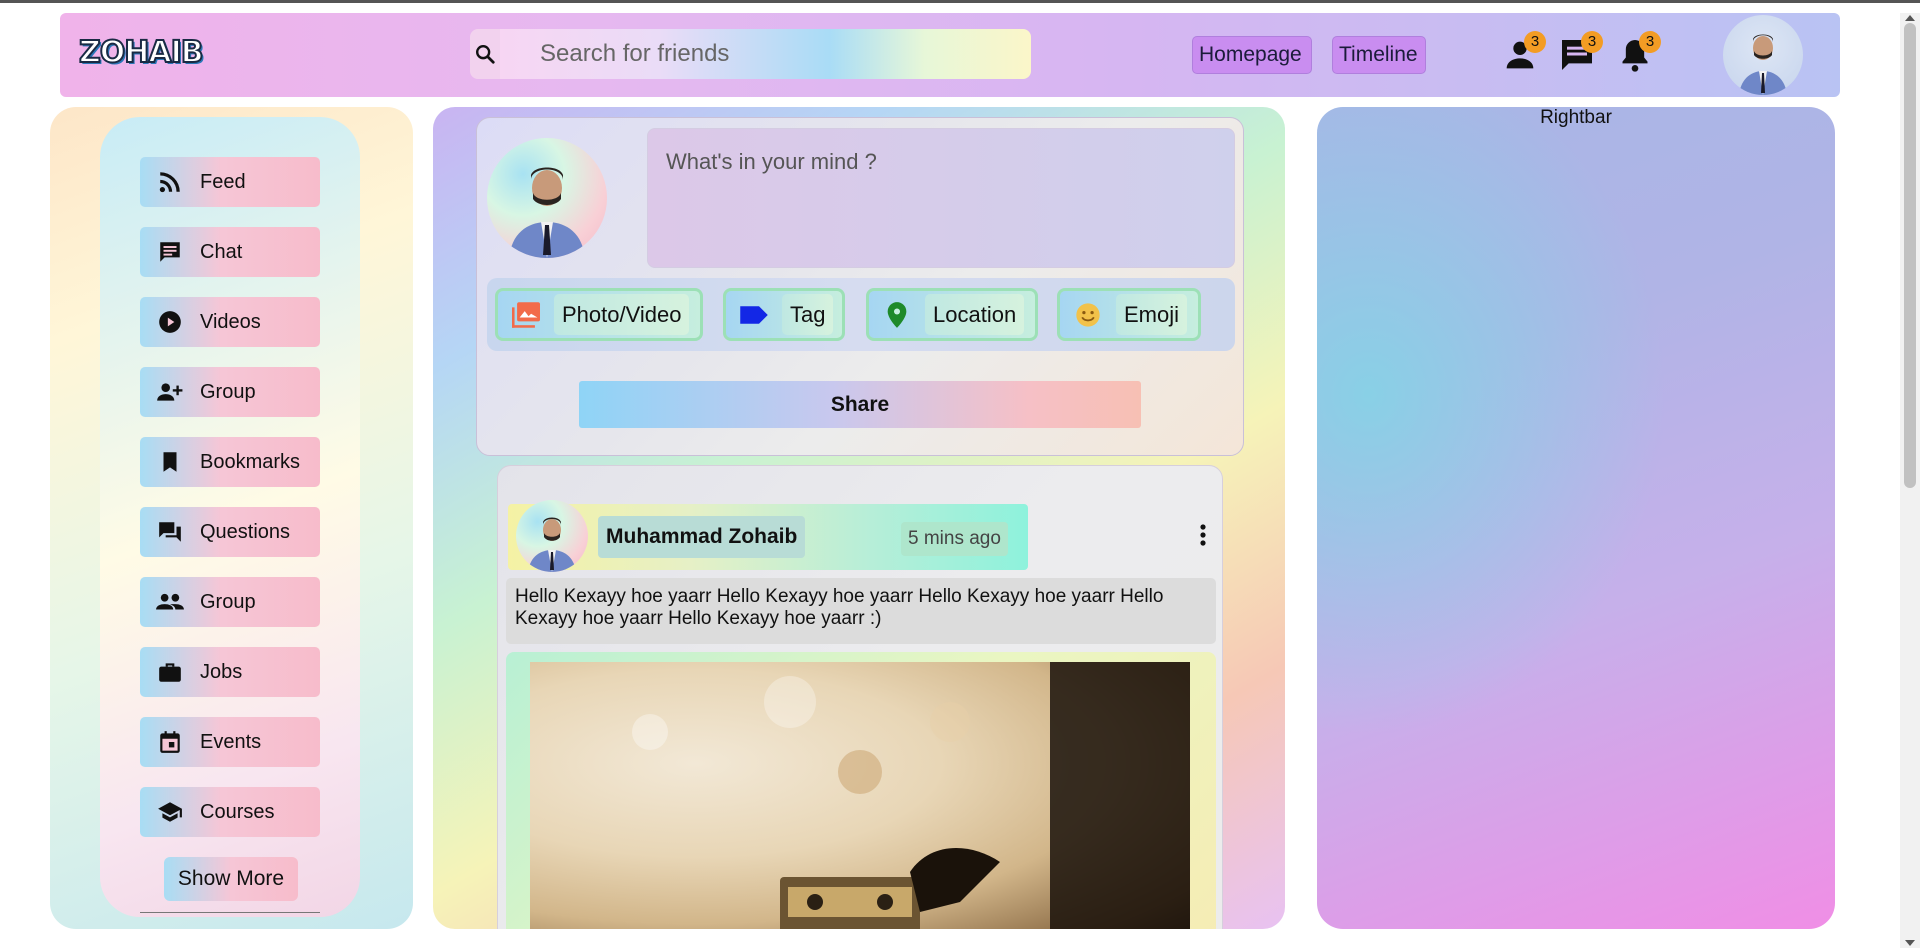  Describe the element at coordinates (975, 314) in the screenshot. I see `location-label: Location` at that location.